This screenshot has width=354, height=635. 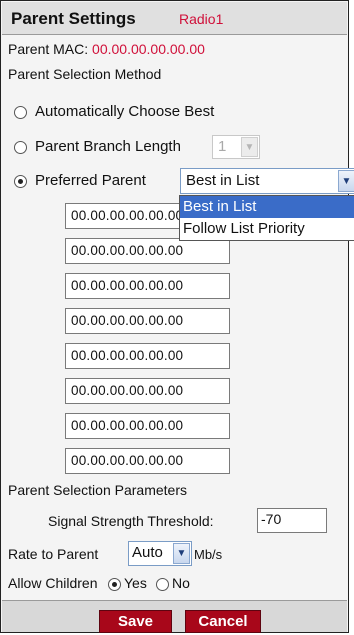 What do you see at coordinates (223, 180) in the screenshot?
I see `preferred-parent-value: Best in List` at bounding box center [223, 180].